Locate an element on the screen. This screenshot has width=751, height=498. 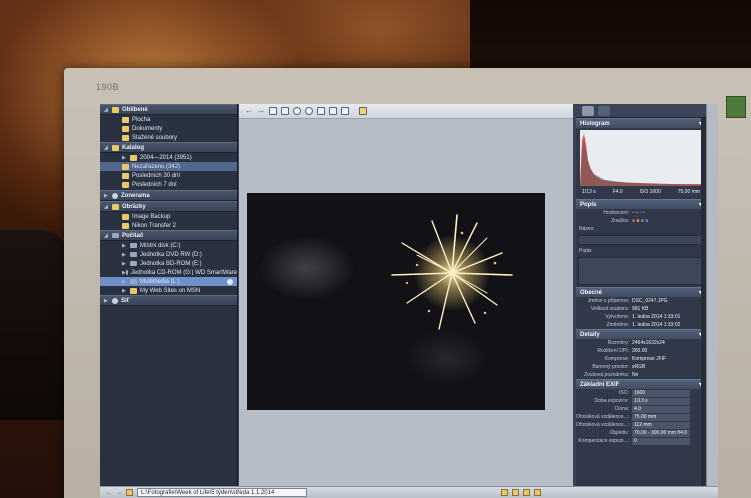
nav-item: ▶ Místní disk (C:) is located at coordinates (168, 245).